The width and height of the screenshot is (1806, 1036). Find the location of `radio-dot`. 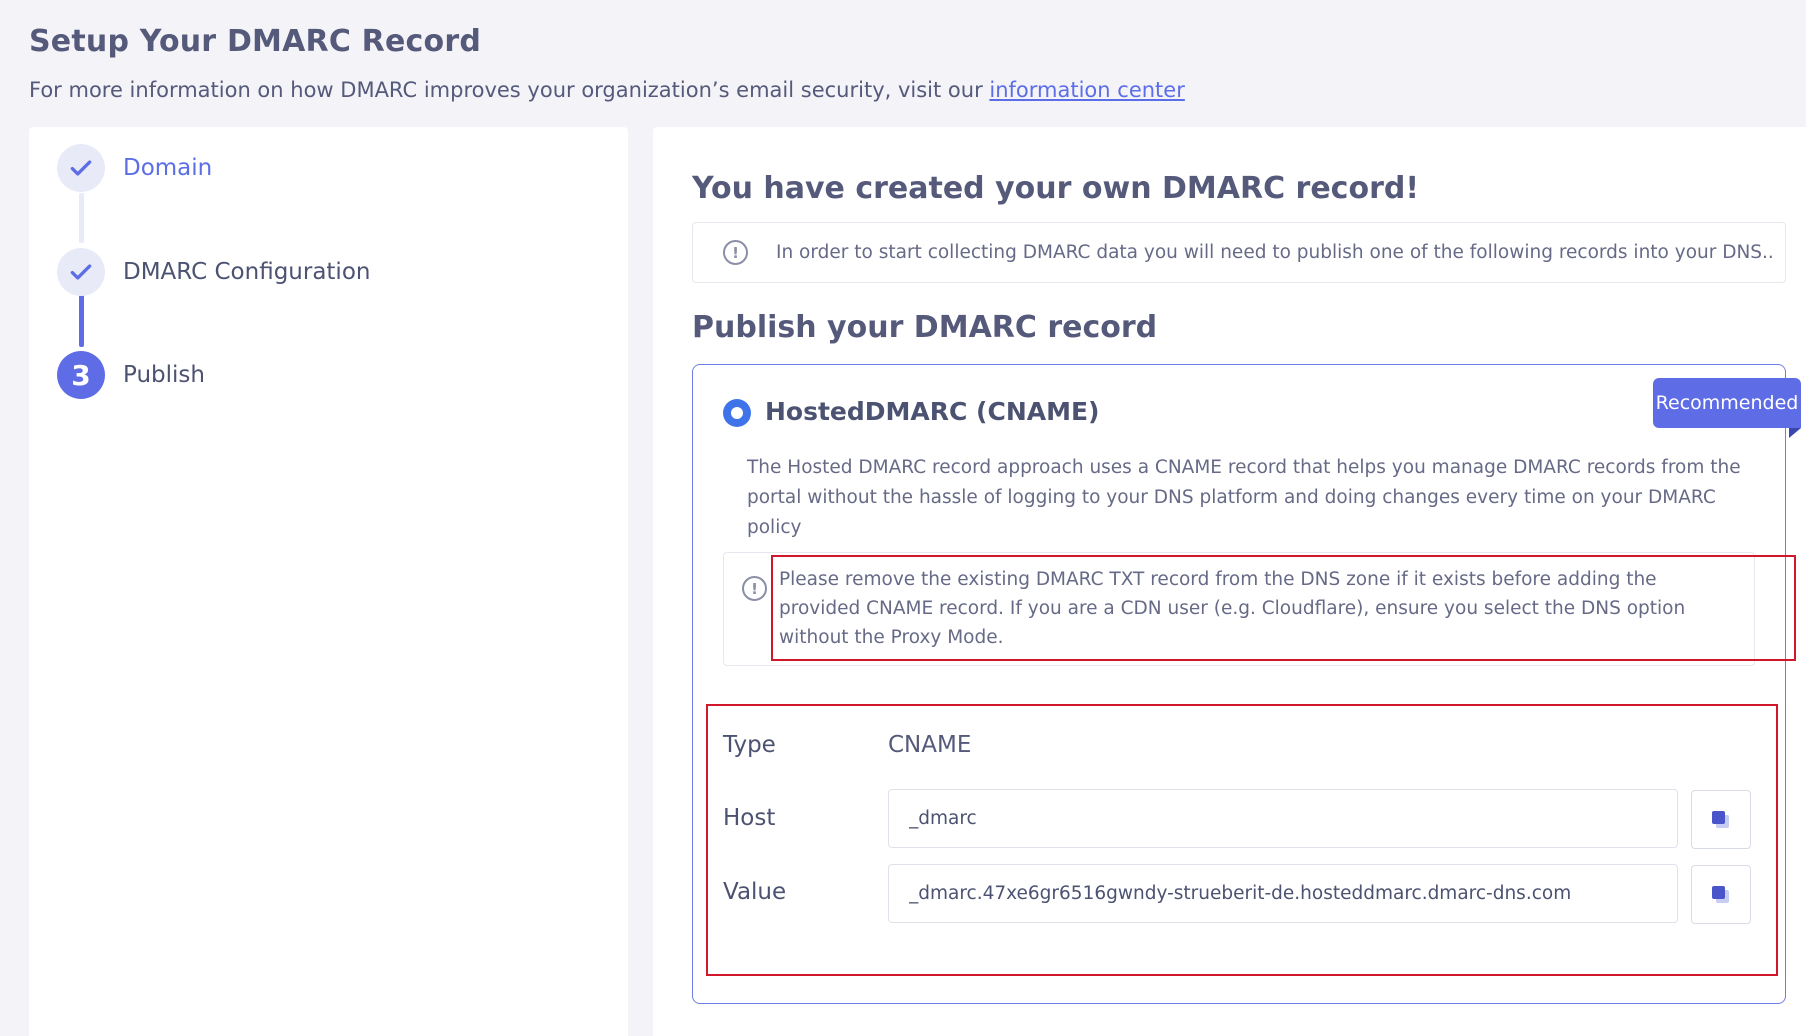

radio-dot is located at coordinates (737, 413).